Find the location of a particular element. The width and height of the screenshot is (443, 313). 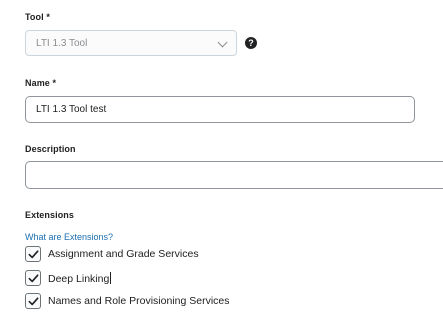

names-roles-checkbox is located at coordinates (33, 301).